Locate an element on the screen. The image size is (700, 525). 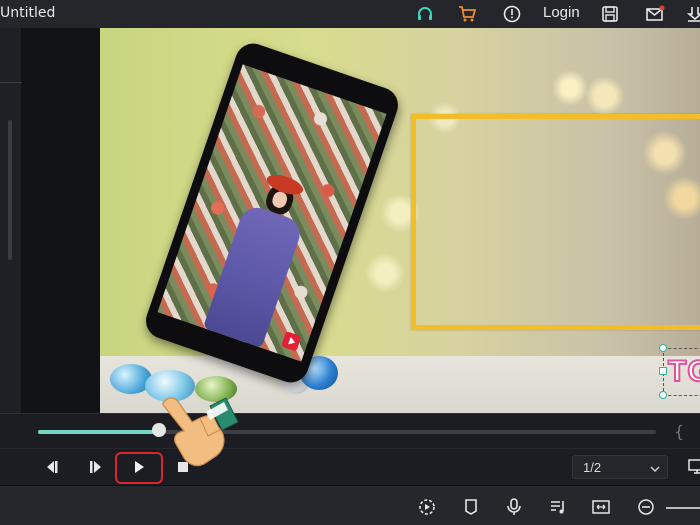
progress-fill is located at coordinates (98, 432).